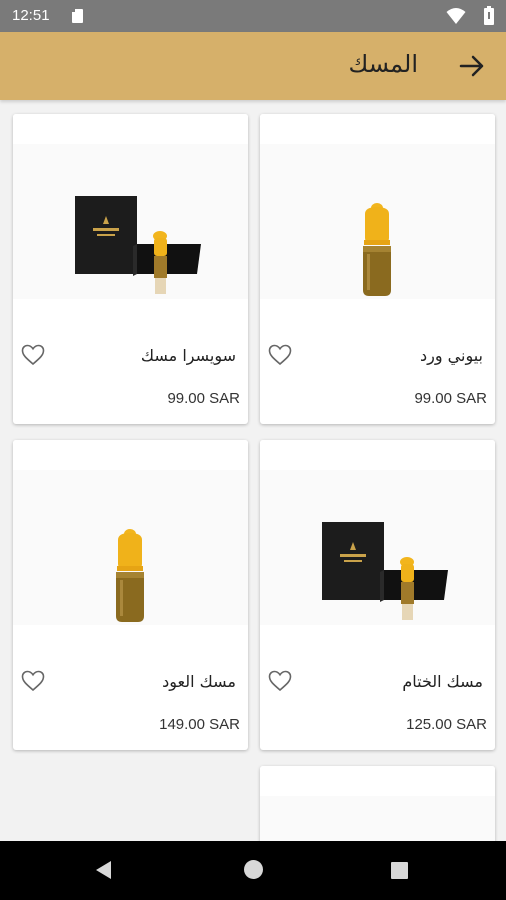  What do you see at coordinates (253, 16) in the screenshot?
I see `status-bar: 12:51` at bounding box center [253, 16].